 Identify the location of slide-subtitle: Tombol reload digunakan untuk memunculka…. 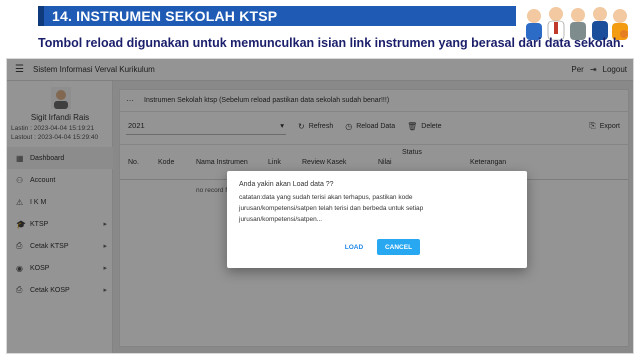
(331, 43).